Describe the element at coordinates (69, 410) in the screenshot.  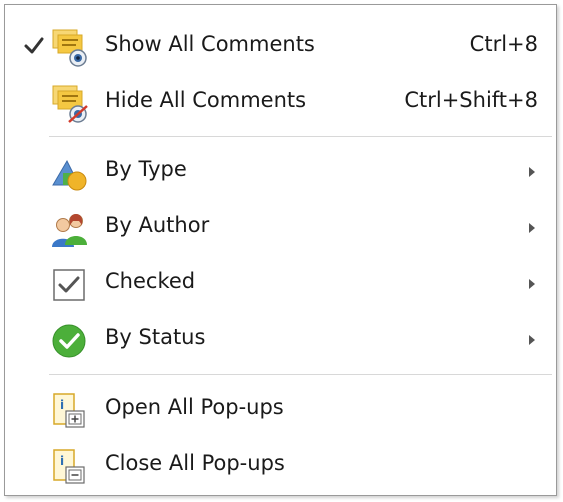
I see `open-popups-icon: i` at that location.